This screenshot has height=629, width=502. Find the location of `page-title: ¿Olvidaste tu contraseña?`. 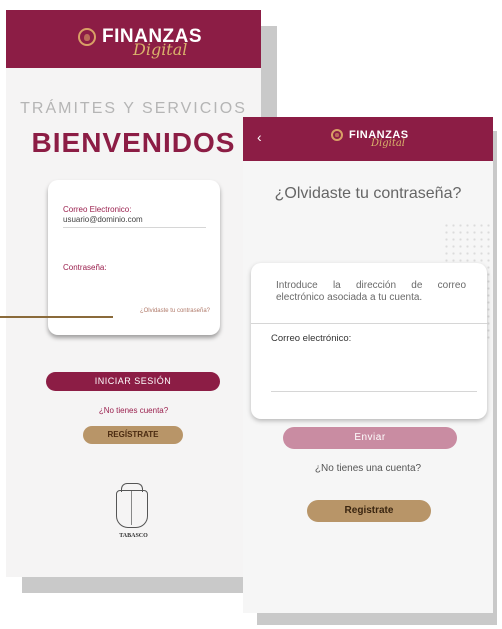

page-title: ¿Olvidaste tu contraseña? is located at coordinates (368, 193).